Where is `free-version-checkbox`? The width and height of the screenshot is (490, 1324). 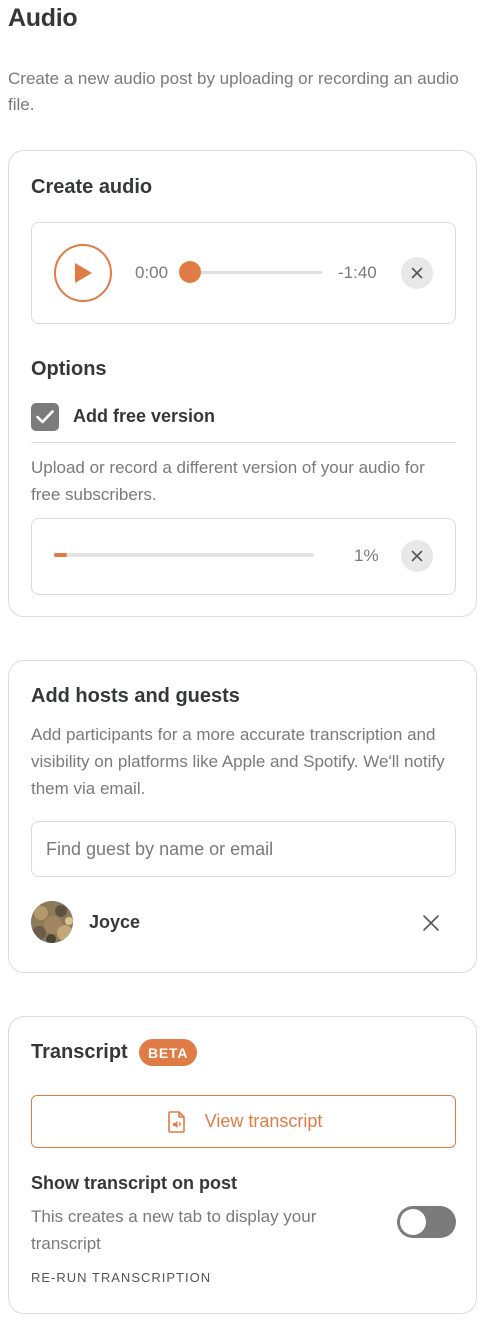
free-version-checkbox is located at coordinates (45, 417).